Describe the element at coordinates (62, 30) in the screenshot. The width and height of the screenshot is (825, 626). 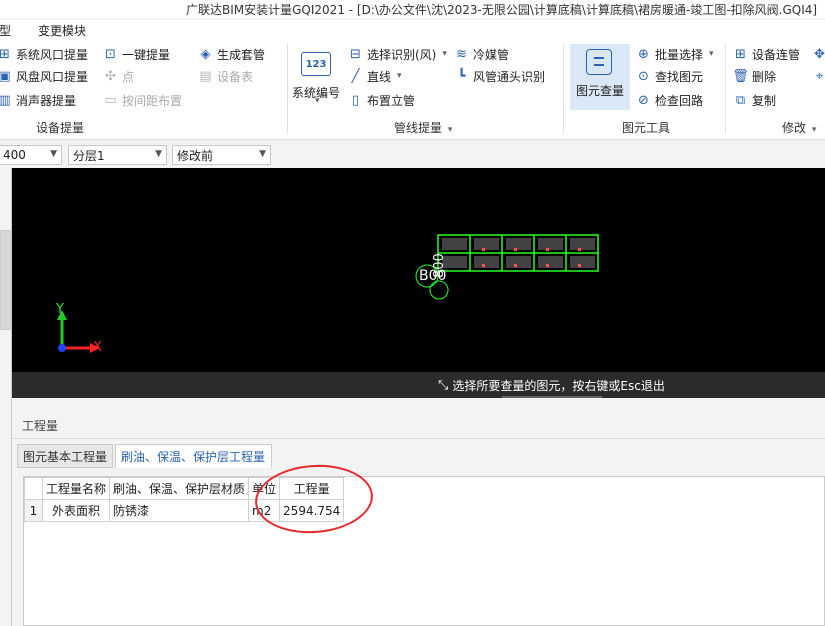
I see `menu-item-change-module: 变更模块` at that location.